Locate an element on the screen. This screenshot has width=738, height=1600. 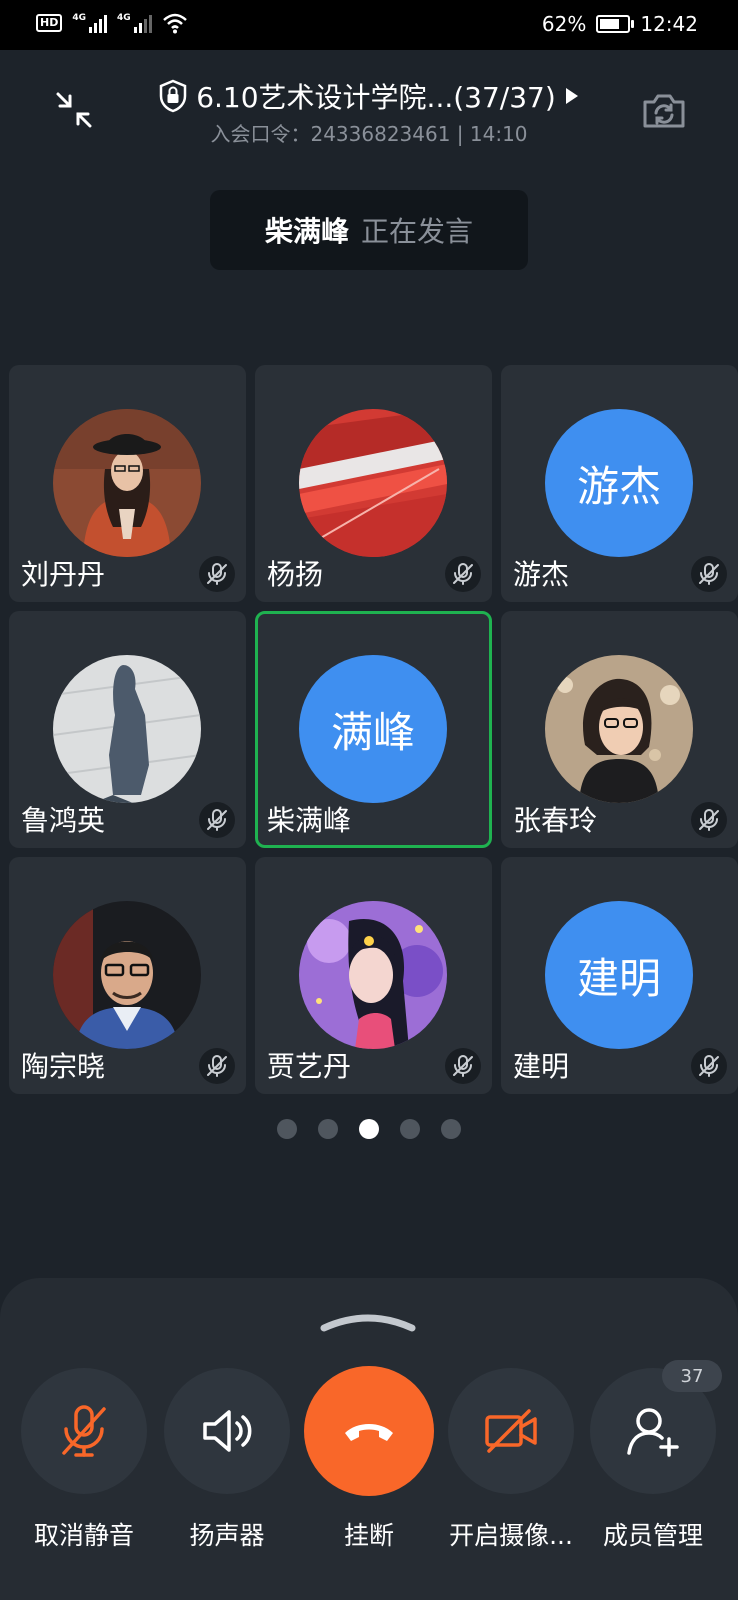
page-dot-active is located at coordinates (369, 1129).